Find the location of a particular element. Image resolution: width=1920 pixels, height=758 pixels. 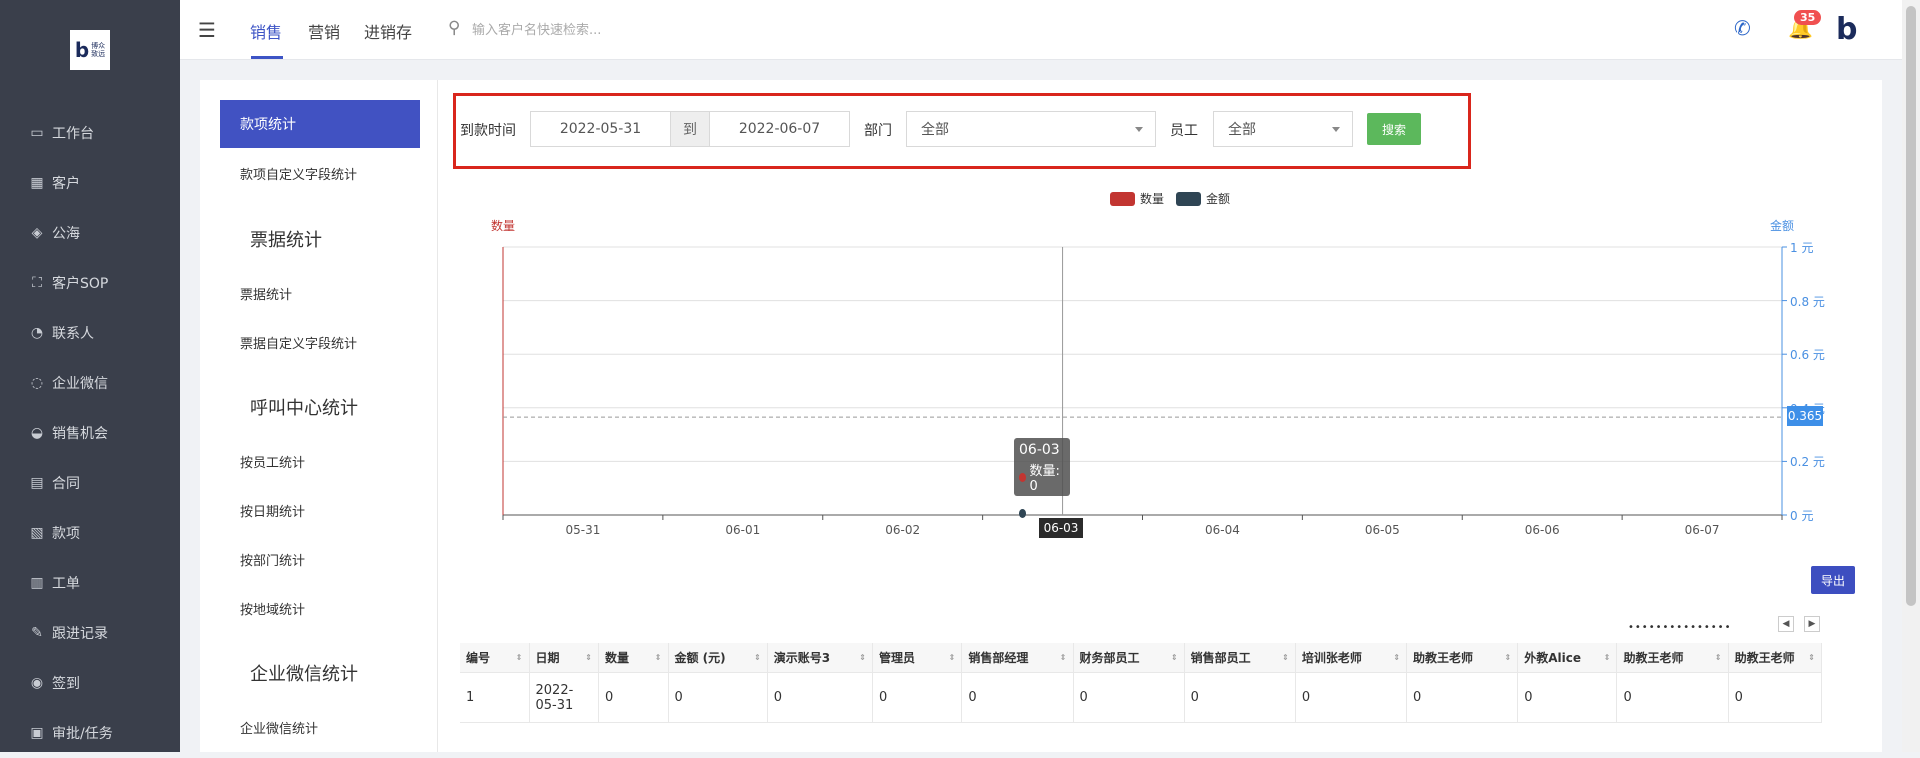

monitor-icon: ▭ is located at coordinates (37, 133).